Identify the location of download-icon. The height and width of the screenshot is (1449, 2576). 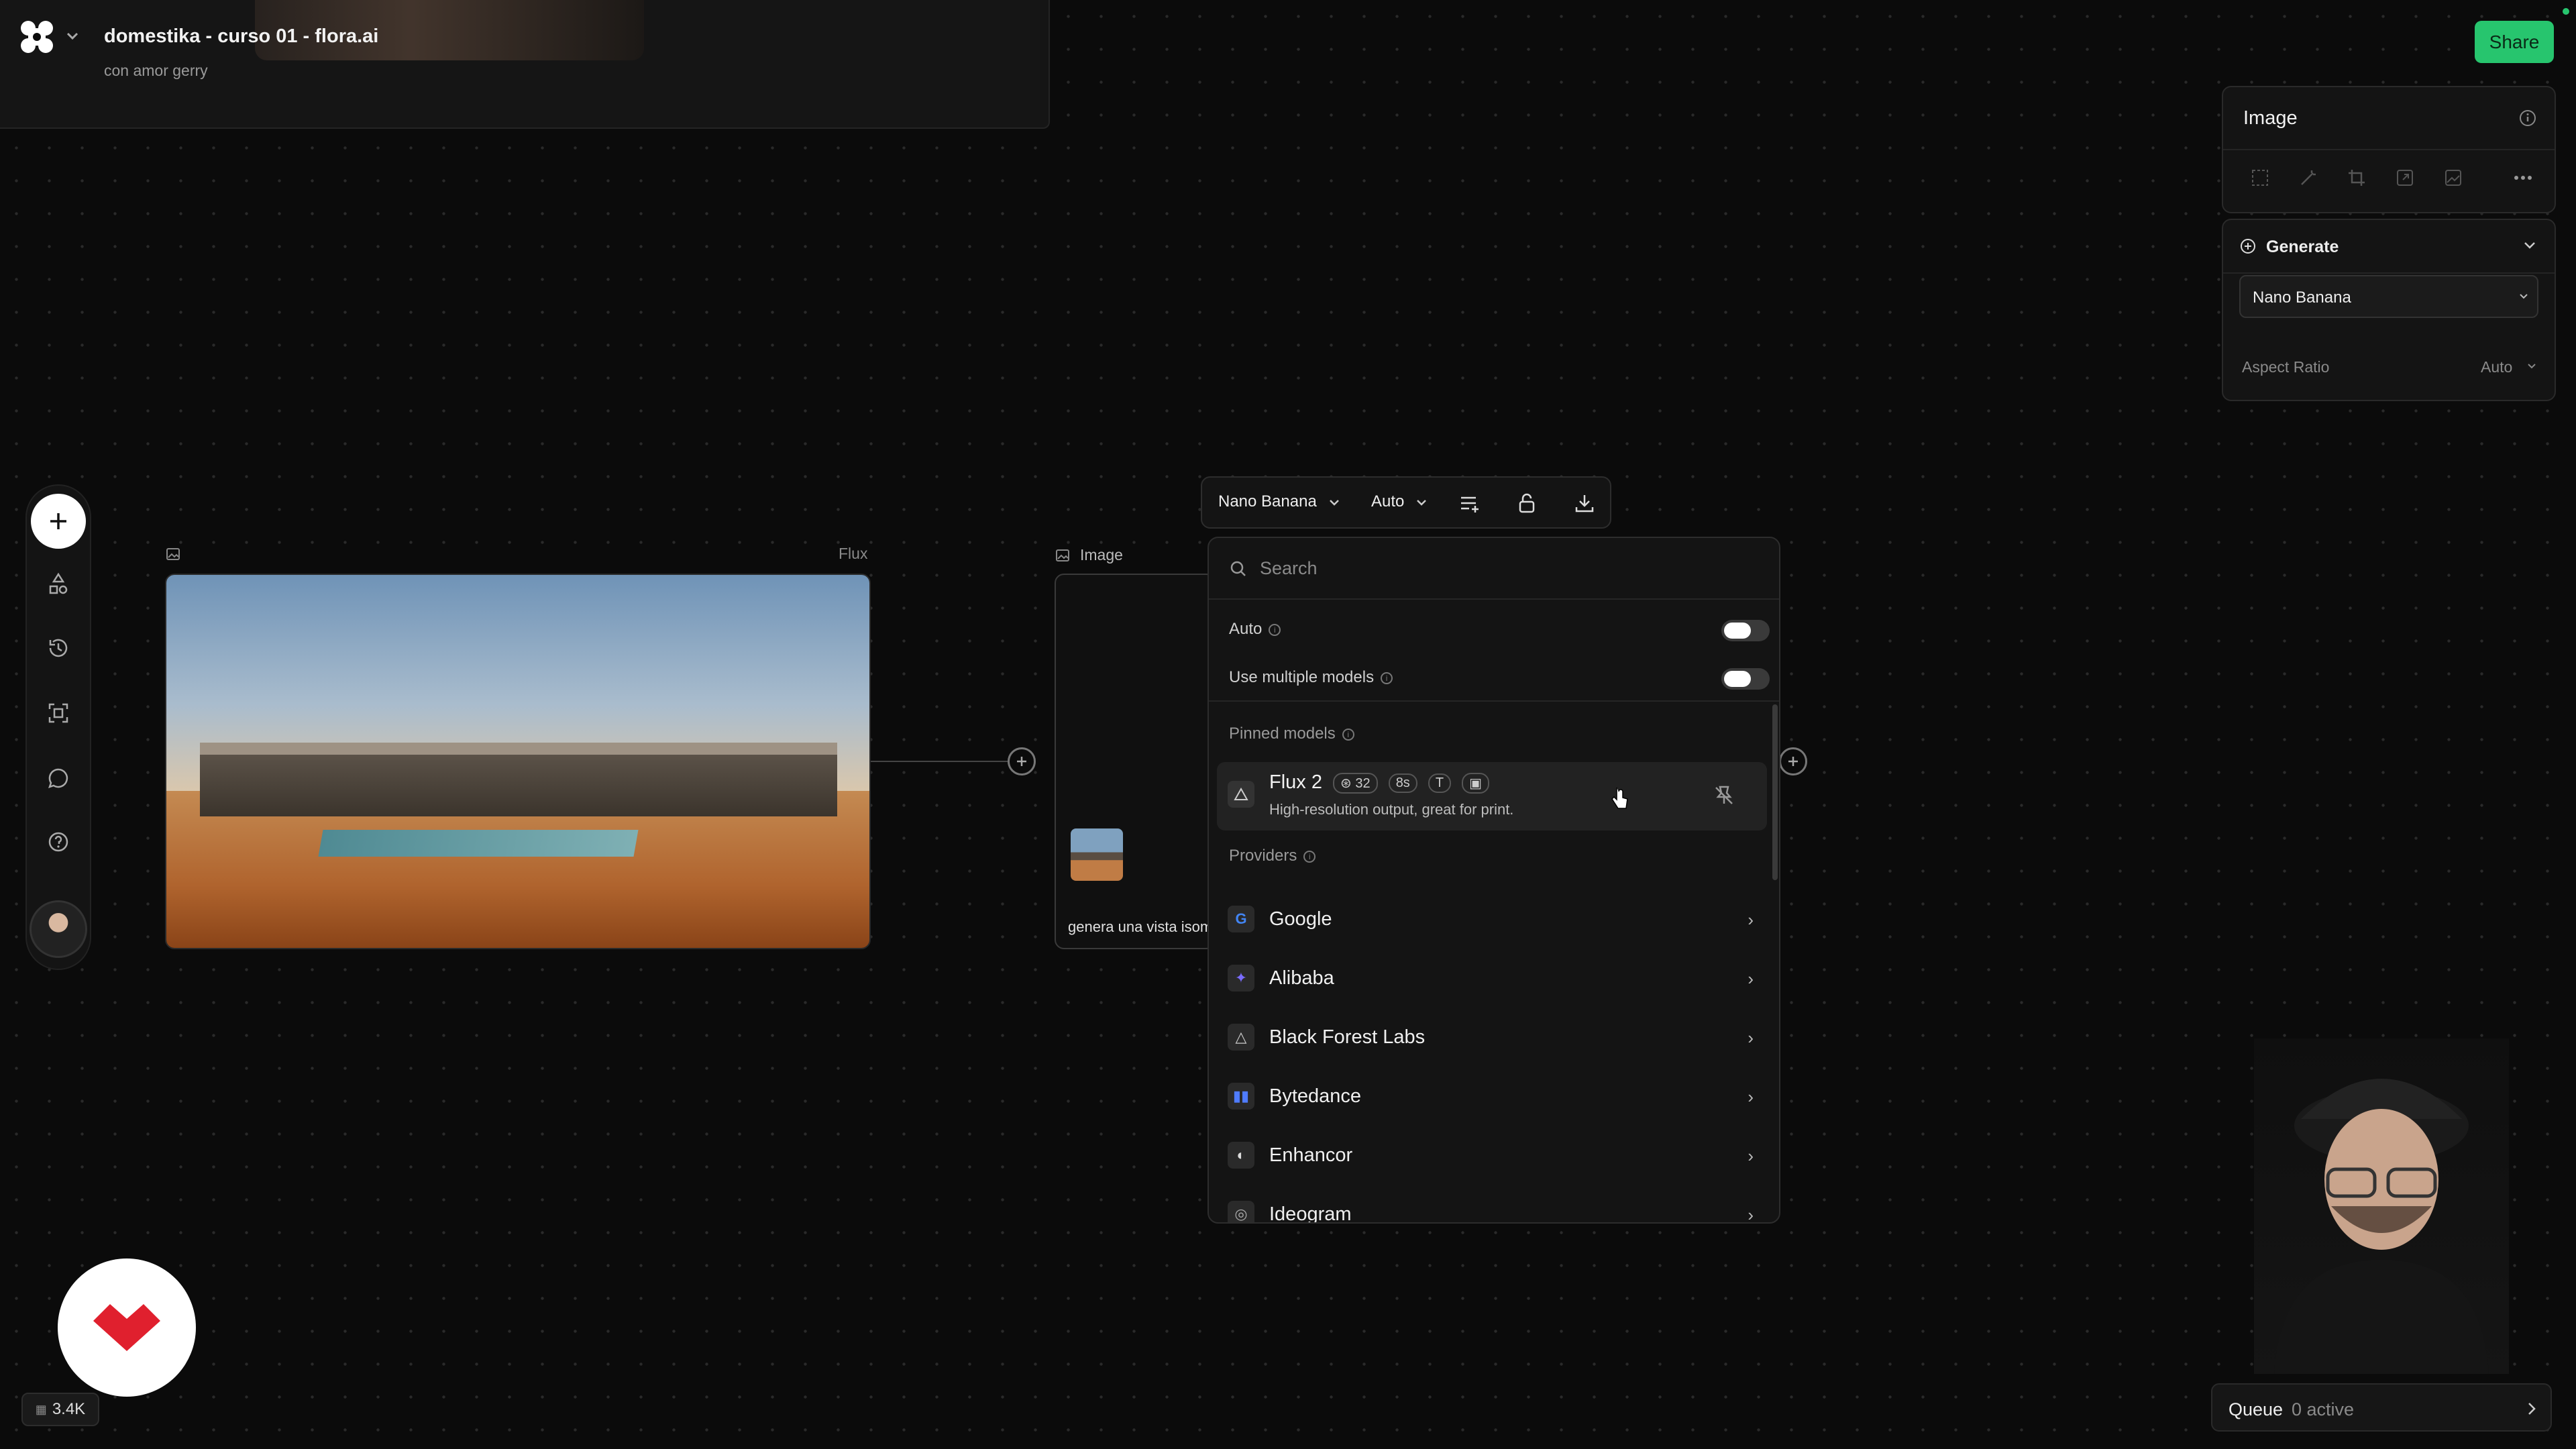
(1584, 503).